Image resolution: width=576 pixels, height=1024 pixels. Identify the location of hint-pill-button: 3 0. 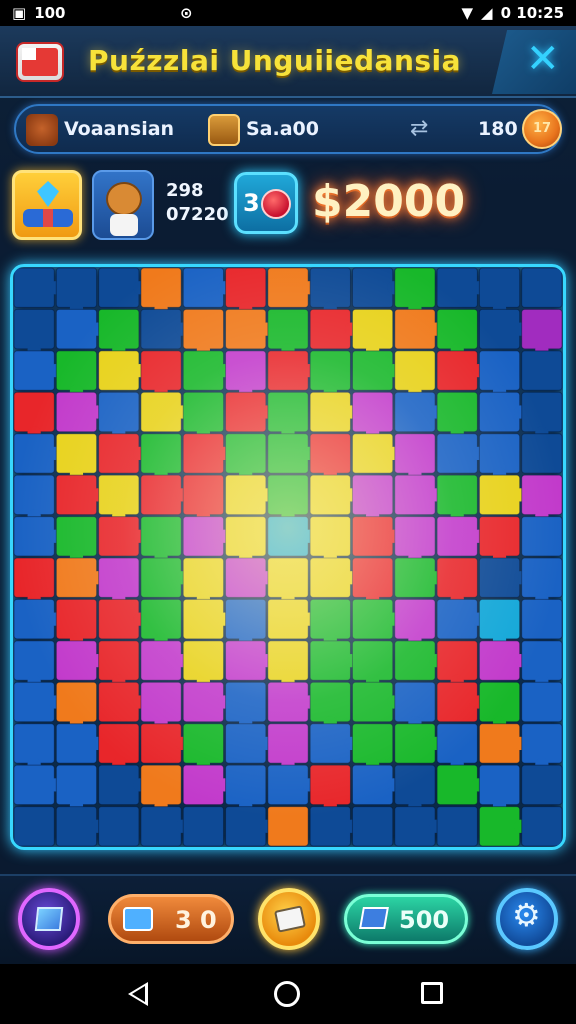
(171, 919).